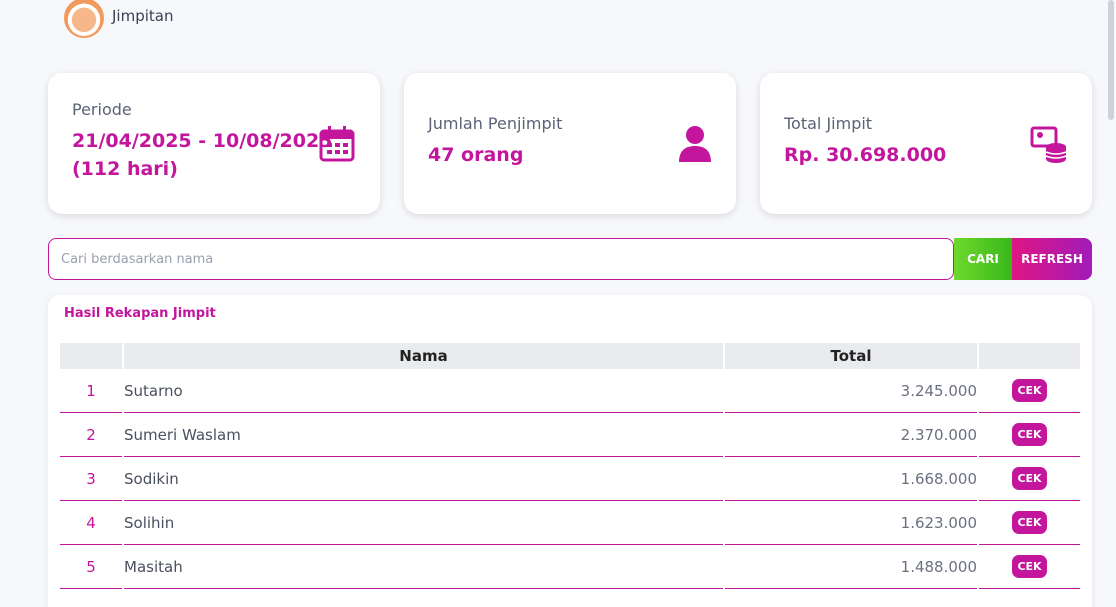  Describe the element at coordinates (1111, 60) in the screenshot. I see `page-scrollbar` at that location.